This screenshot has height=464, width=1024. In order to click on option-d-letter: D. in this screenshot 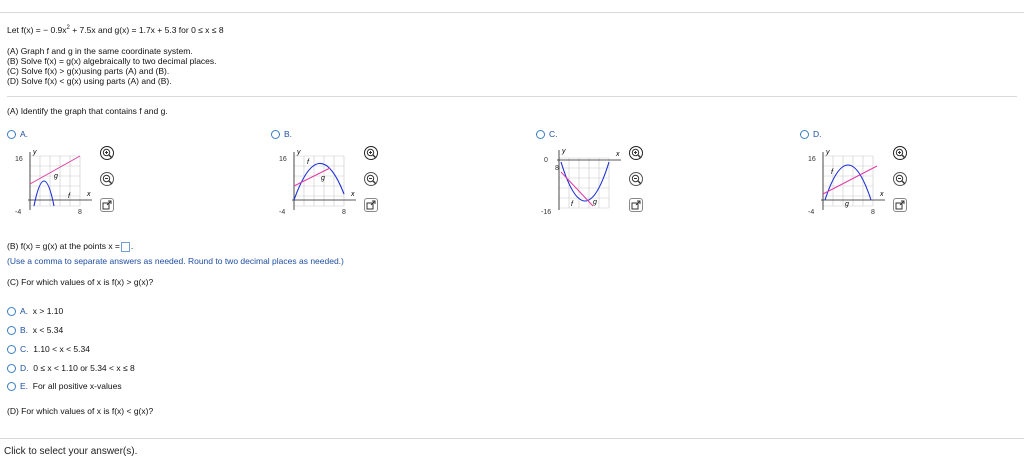, I will do `click(817, 134)`.